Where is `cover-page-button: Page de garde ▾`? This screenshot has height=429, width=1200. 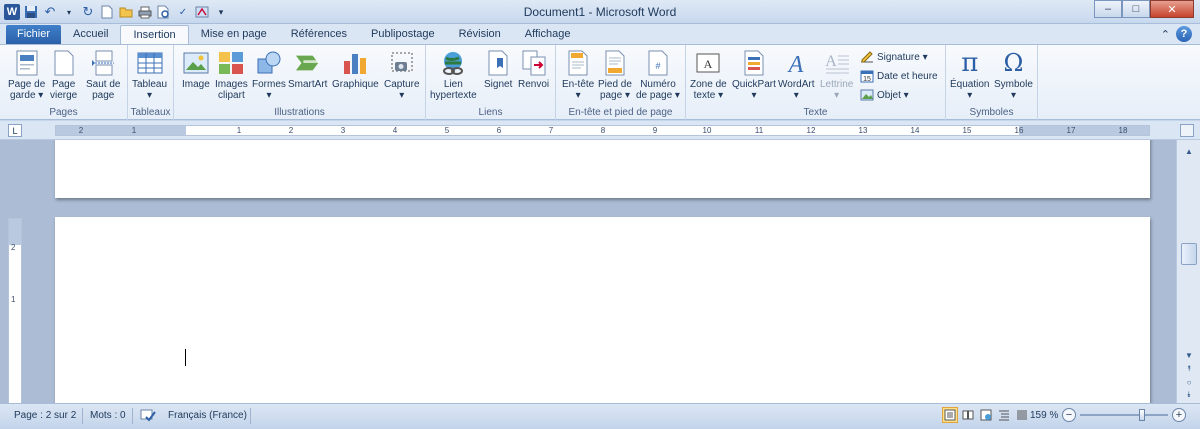 cover-page-button: Page de garde ▾ is located at coordinates (26, 75).